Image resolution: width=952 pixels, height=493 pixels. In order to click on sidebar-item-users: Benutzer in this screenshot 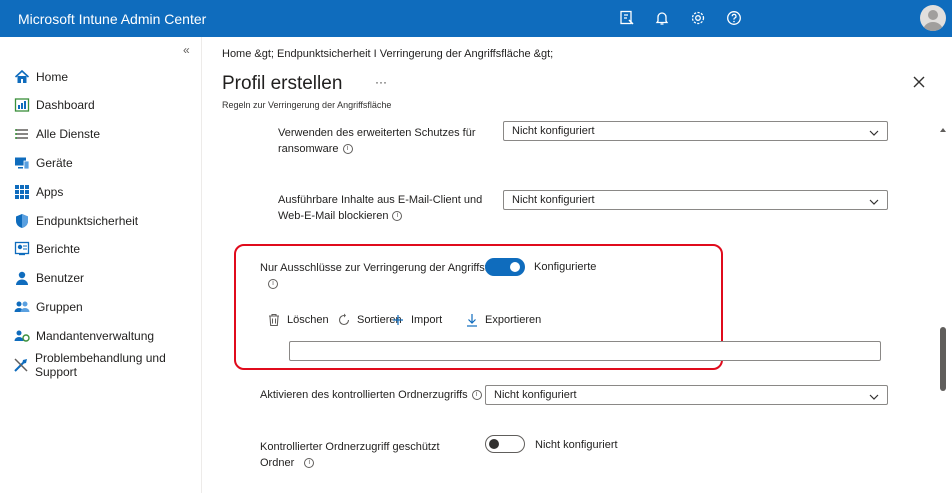, I will do `click(48, 278)`.